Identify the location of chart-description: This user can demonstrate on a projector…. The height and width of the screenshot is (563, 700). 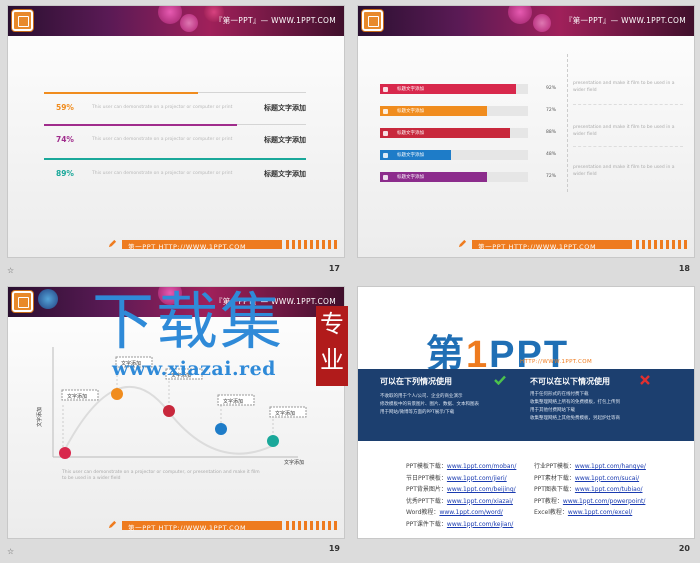
(161, 475).